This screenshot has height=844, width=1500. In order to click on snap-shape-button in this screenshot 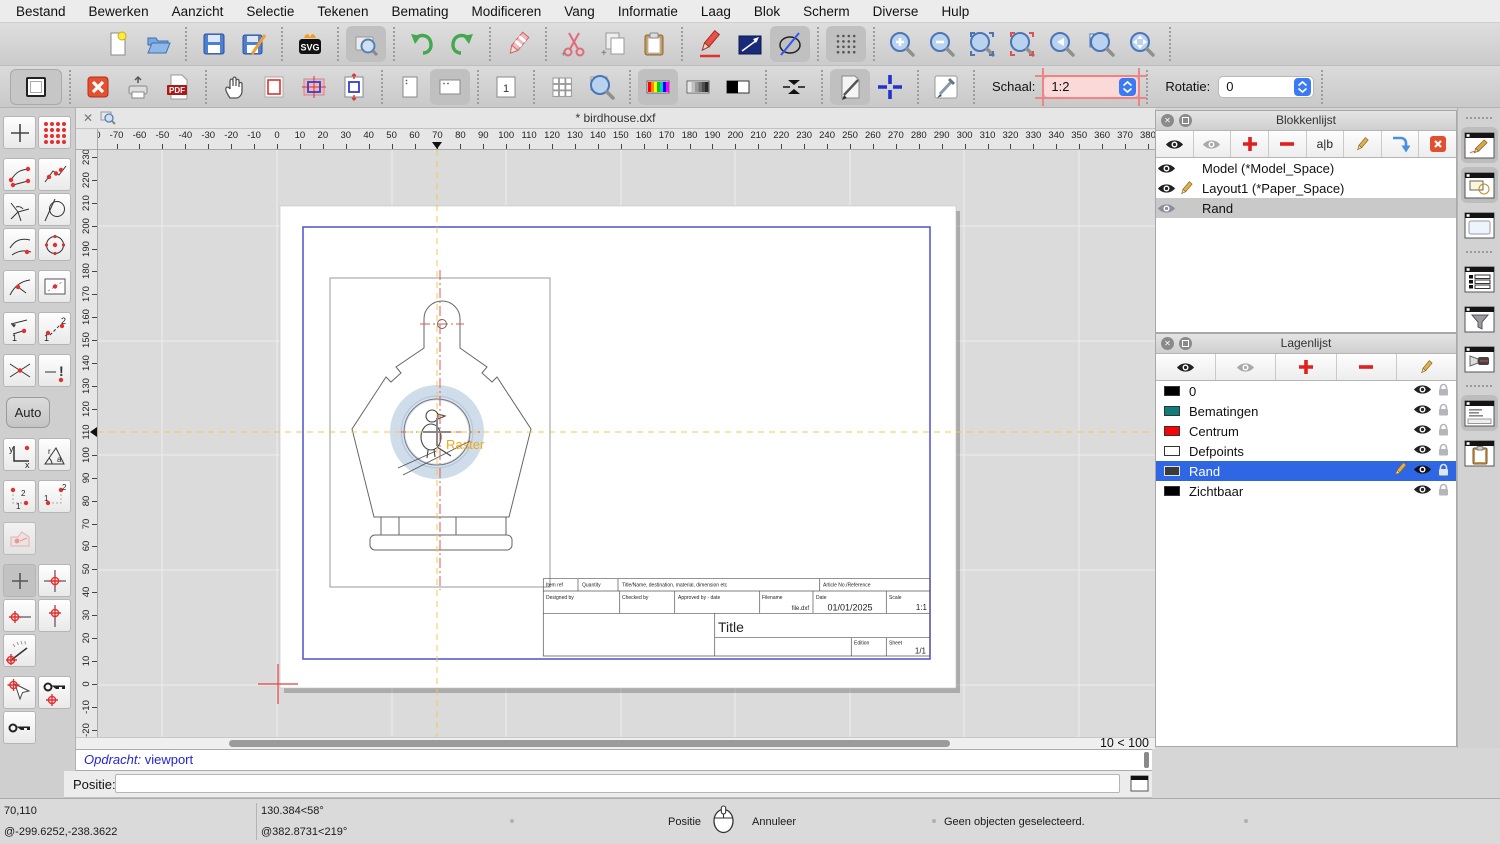, I will do `click(19, 538)`.